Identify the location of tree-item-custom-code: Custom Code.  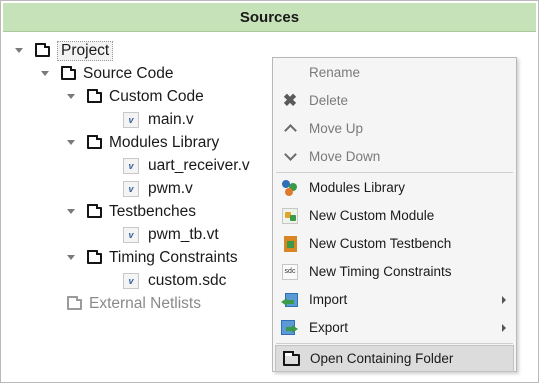
(135, 96).